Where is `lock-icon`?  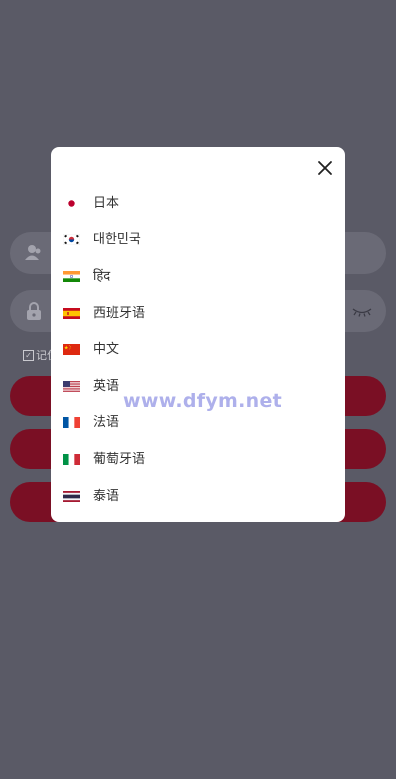
lock-icon is located at coordinates (34, 311).